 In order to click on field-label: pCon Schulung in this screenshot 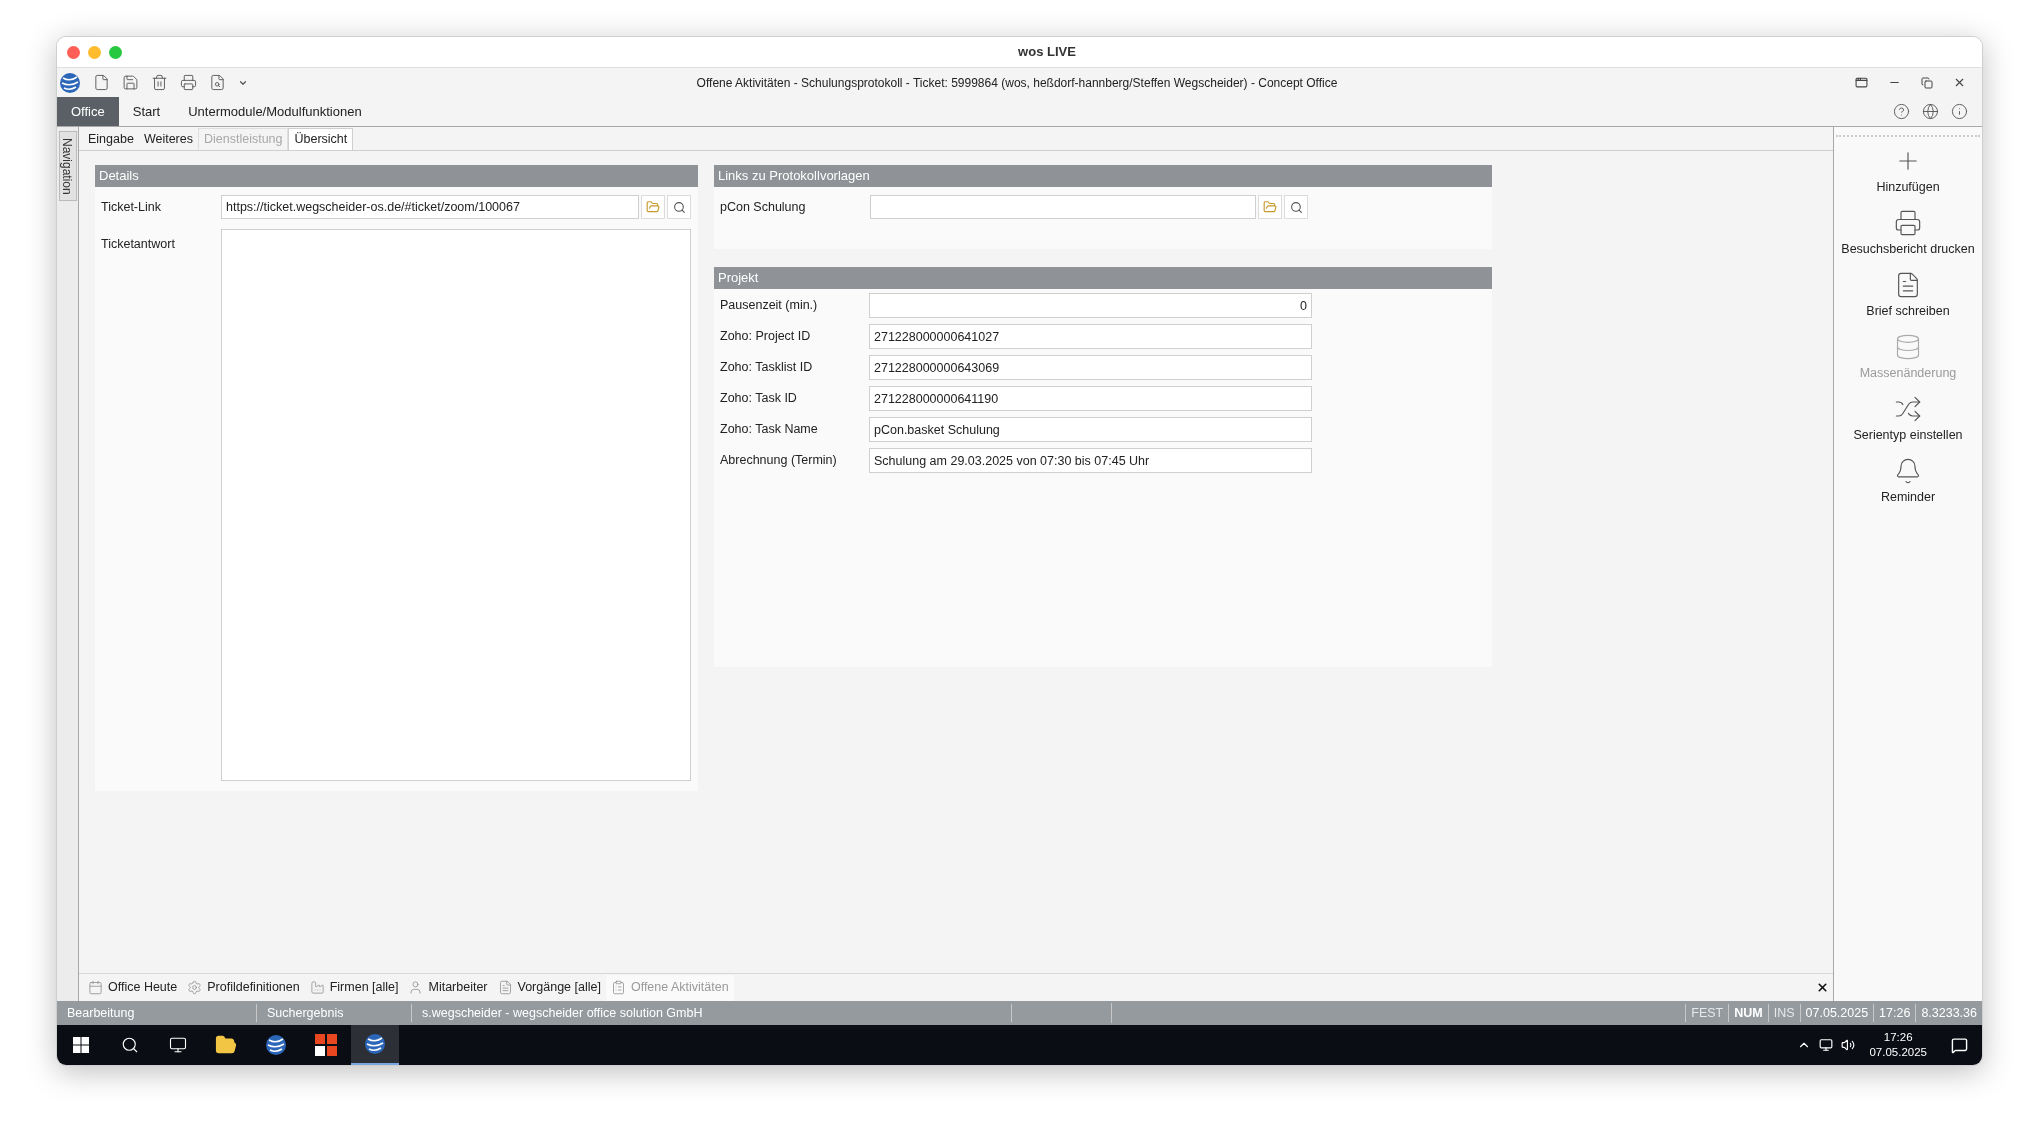, I will do `click(763, 207)`.